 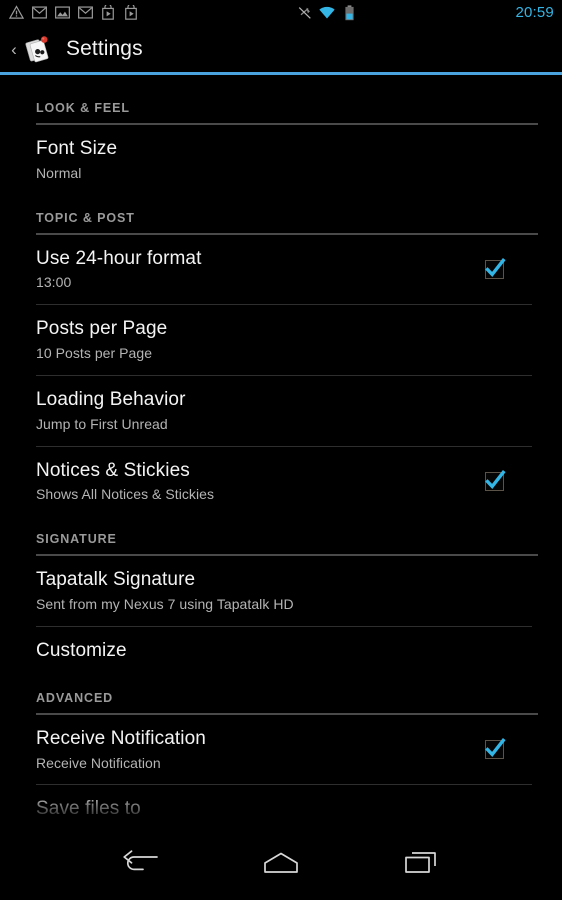 What do you see at coordinates (81, 650) in the screenshot?
I see `settings-row-title: Customize` at bounding box center [81, 650].